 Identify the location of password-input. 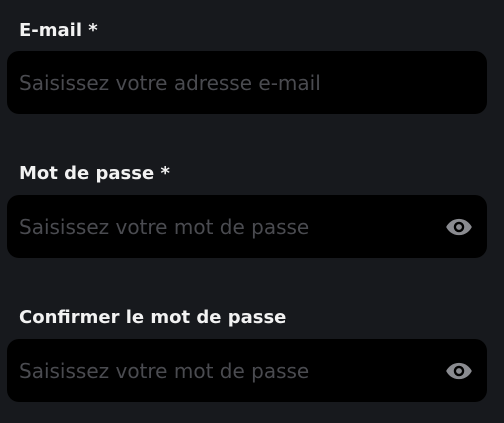
(229, 226).